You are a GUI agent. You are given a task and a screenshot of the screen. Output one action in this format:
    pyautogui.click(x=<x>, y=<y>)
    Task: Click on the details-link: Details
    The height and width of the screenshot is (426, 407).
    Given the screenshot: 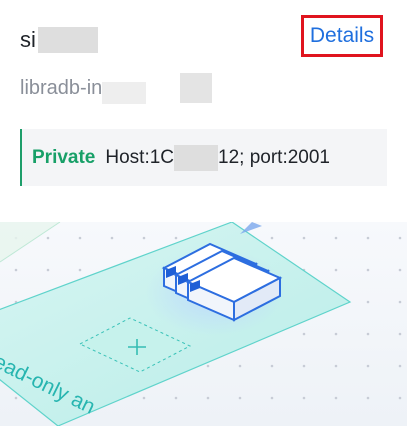 What is the action you would take?
    pyautogui.click(x=342, y=36)
    